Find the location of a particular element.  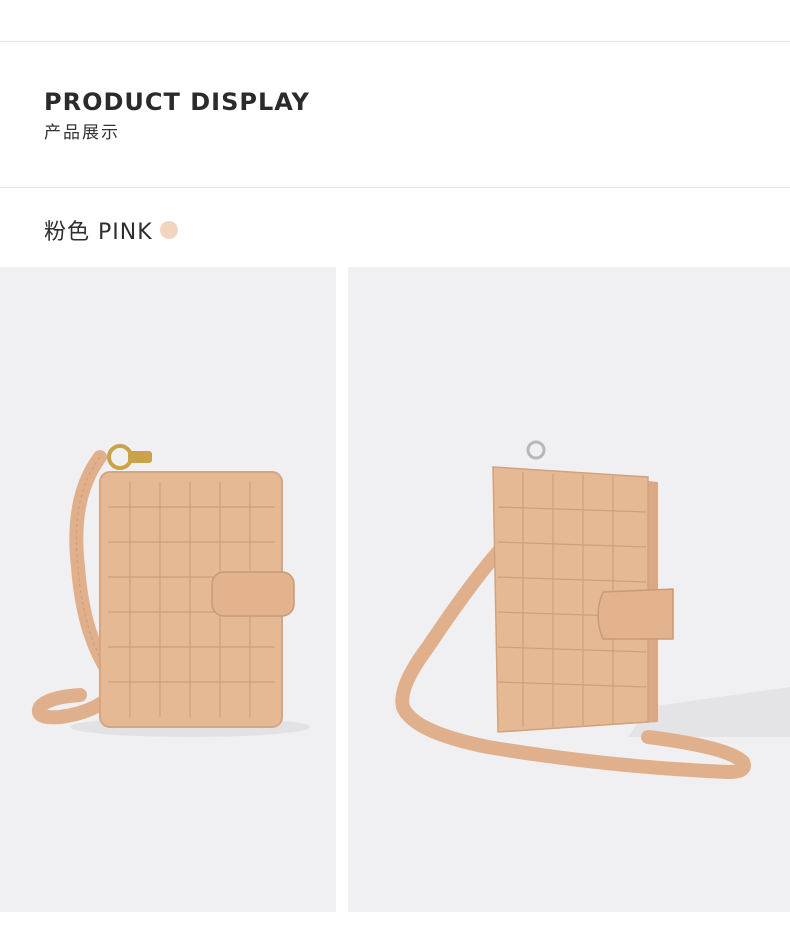

section-title: PRODUCT DISPLAY is located at coordinates (177, 102).